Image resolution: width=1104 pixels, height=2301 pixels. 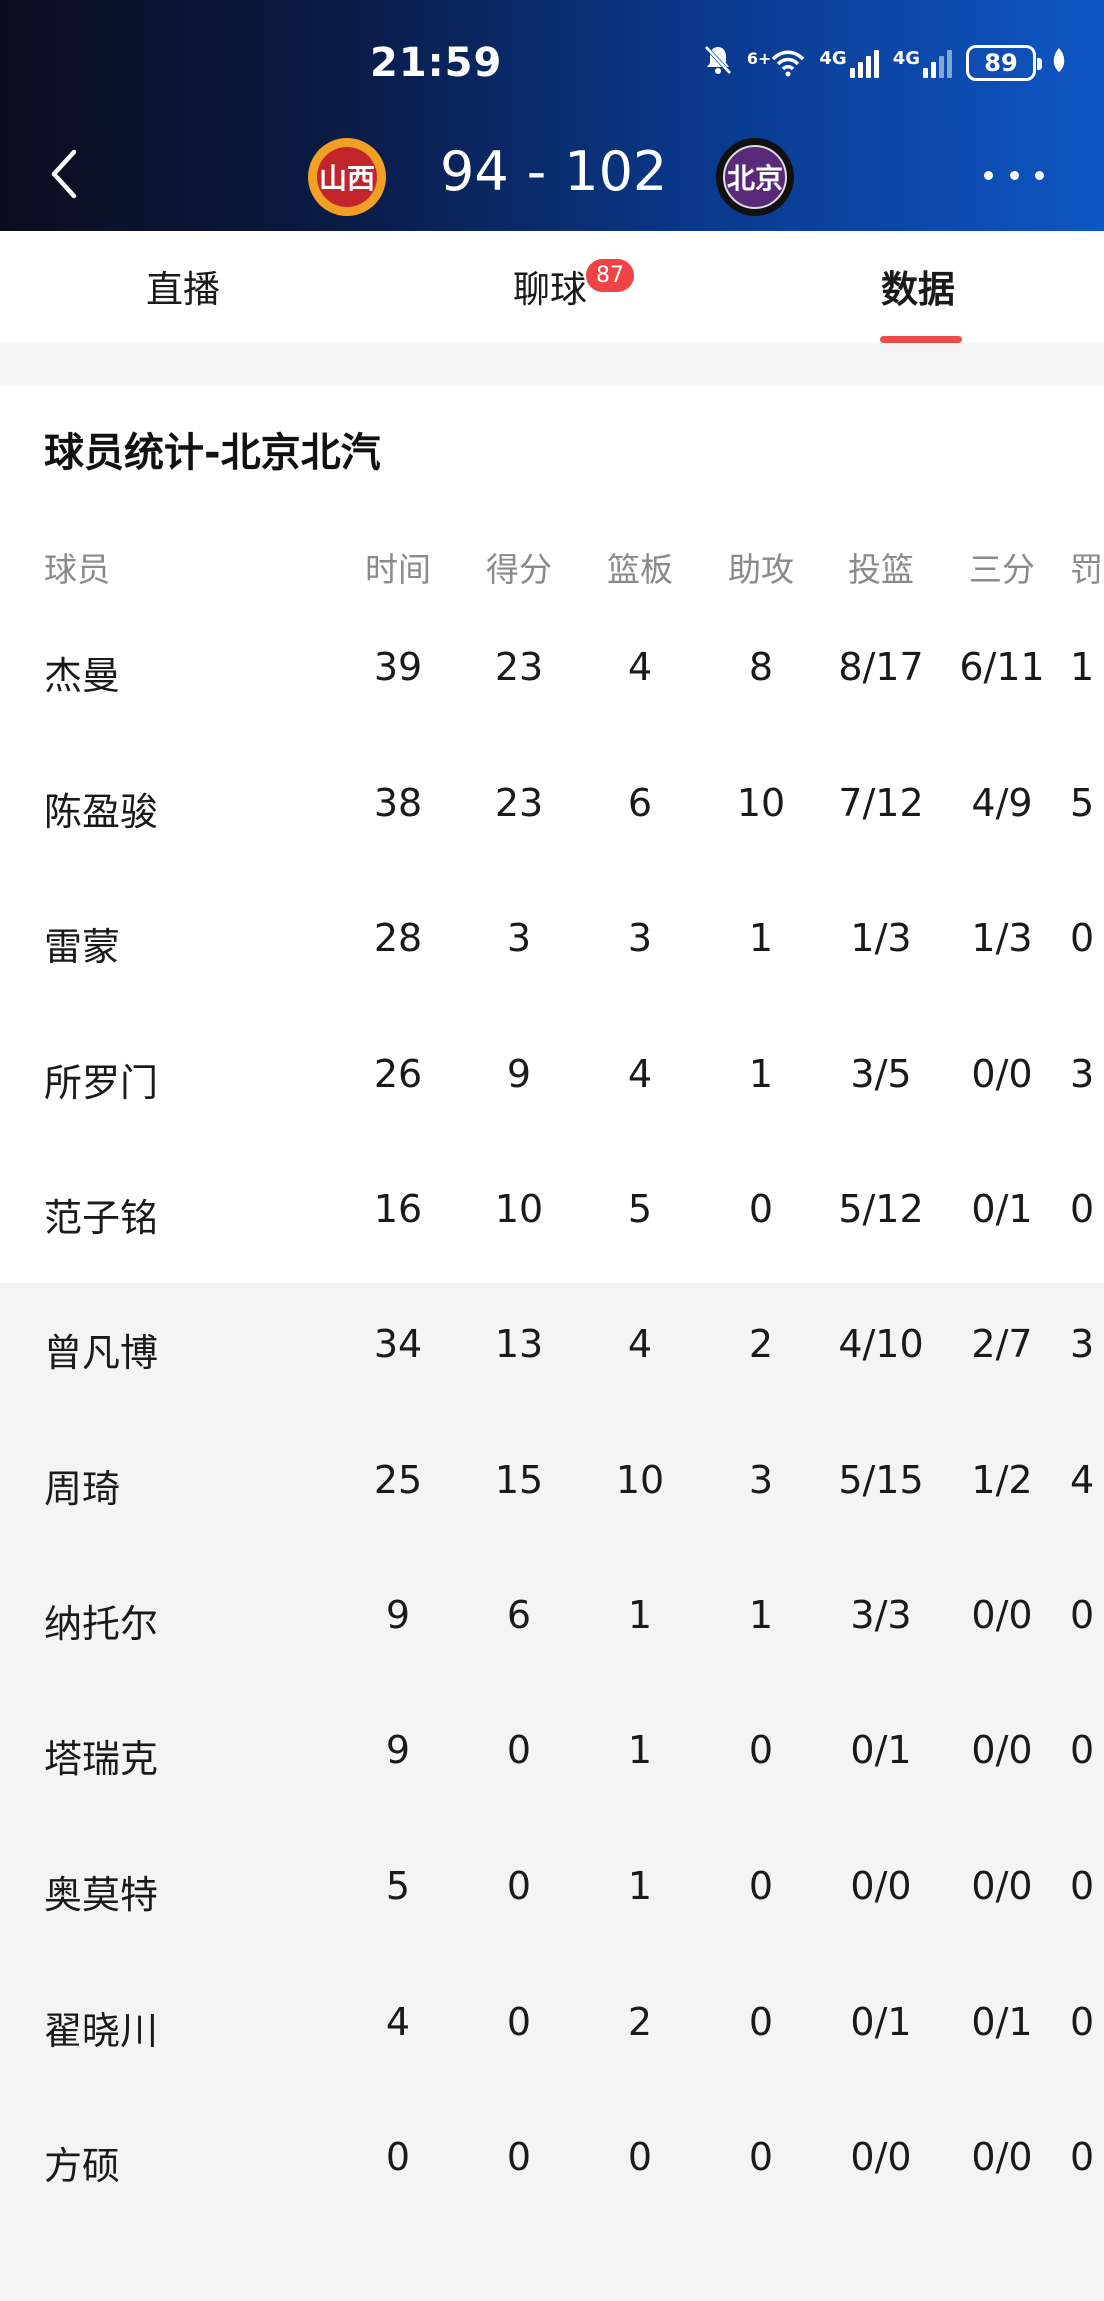 What do you see at coordinates (552, 685) in the screenshot?
I see `table-row: 杰曼 39 23 4 8 8/17 6/11 1` at bounding box center [552, 685].